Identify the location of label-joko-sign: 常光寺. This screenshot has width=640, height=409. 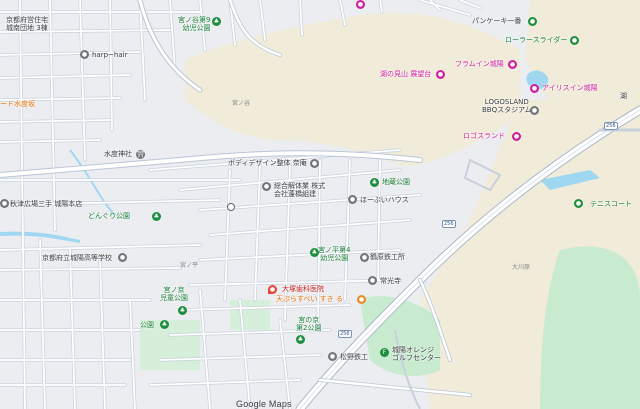
(390, 281).